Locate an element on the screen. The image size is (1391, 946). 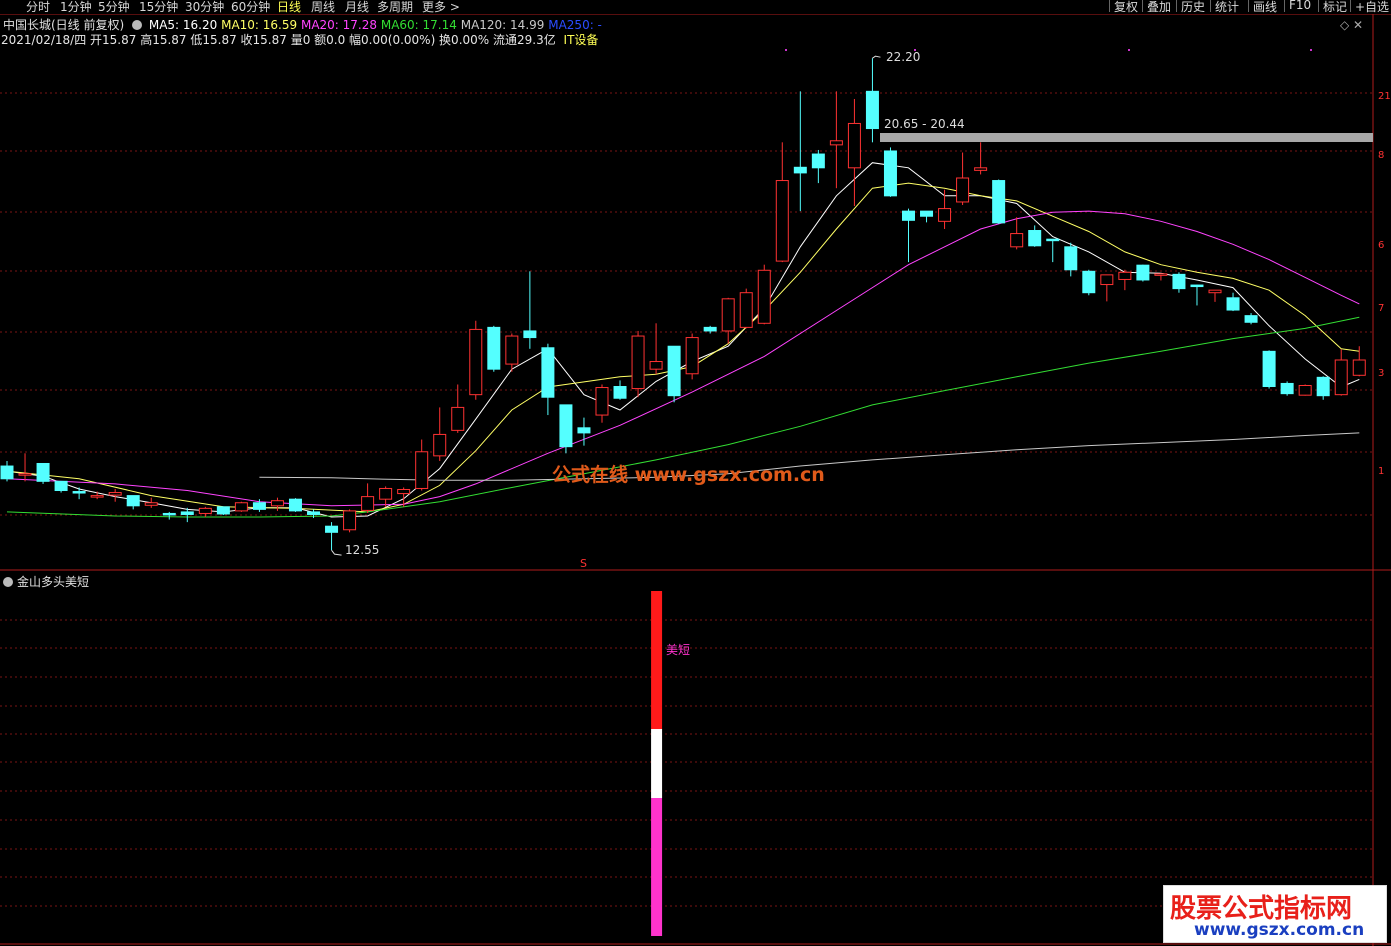
toolbar-button: F10 is located at coordinates (1299, 6).